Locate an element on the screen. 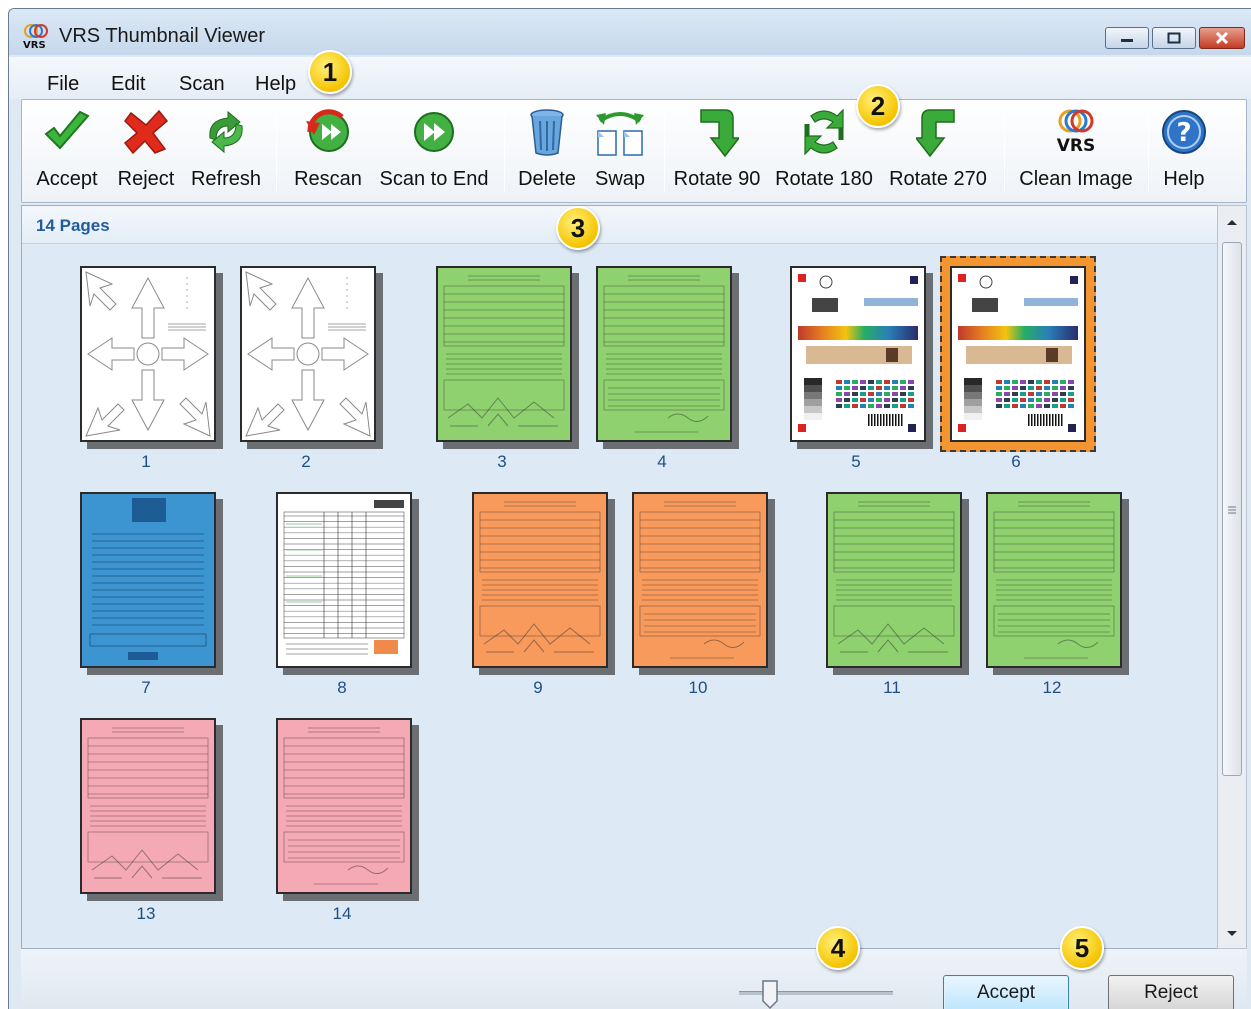 Image resolution: width=1251 pixels, height=1009 pixels. page-number-label: 10 is located at coordinates (698, 687).